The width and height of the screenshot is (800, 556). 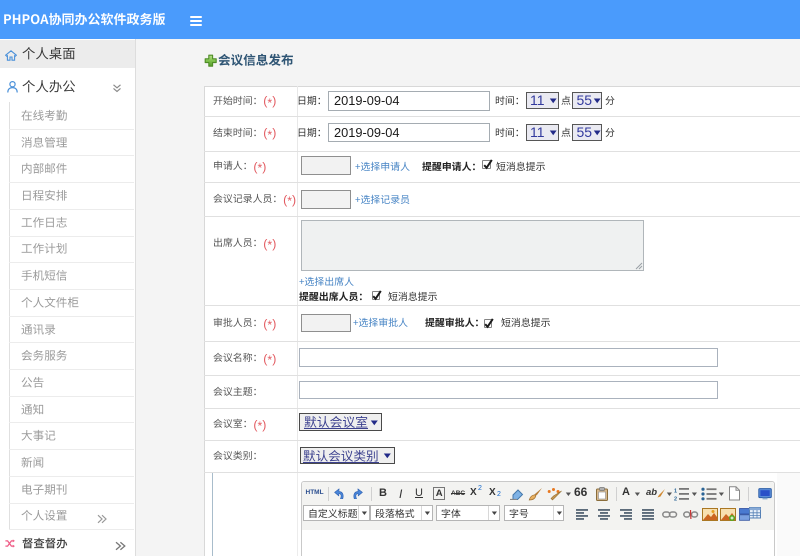 I want to click on svg-text: 1, so click(x=675, y=491).